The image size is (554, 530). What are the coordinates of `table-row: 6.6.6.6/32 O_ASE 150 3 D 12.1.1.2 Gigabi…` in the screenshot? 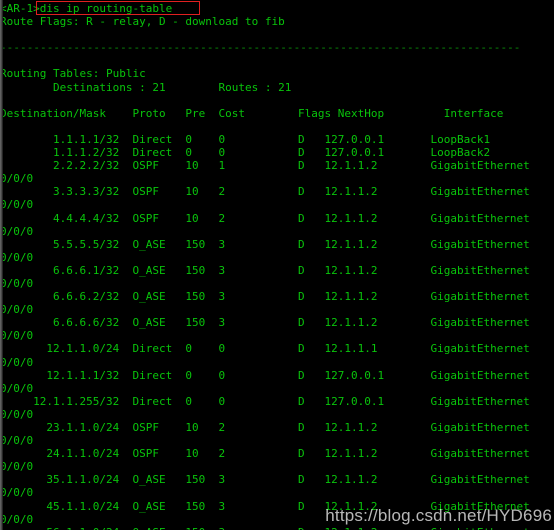 It's located at (265, 323).